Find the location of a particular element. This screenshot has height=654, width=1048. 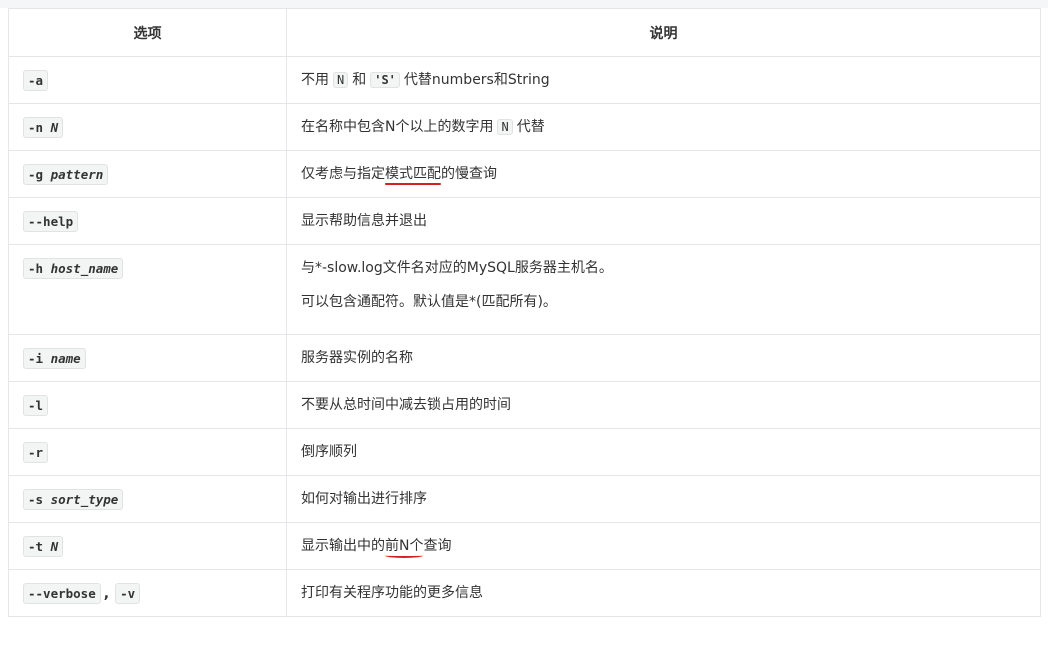

option-cell: -h host_name is located at coordinates (147, 289).